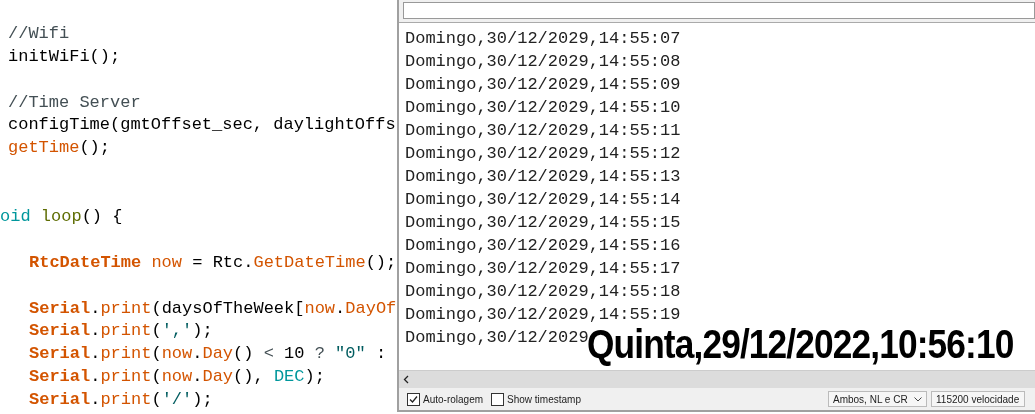  What do you see at coordinates (74, 102) in the screenshot?
I see `code-line: //Time Server` at bounding box center [74, 102].